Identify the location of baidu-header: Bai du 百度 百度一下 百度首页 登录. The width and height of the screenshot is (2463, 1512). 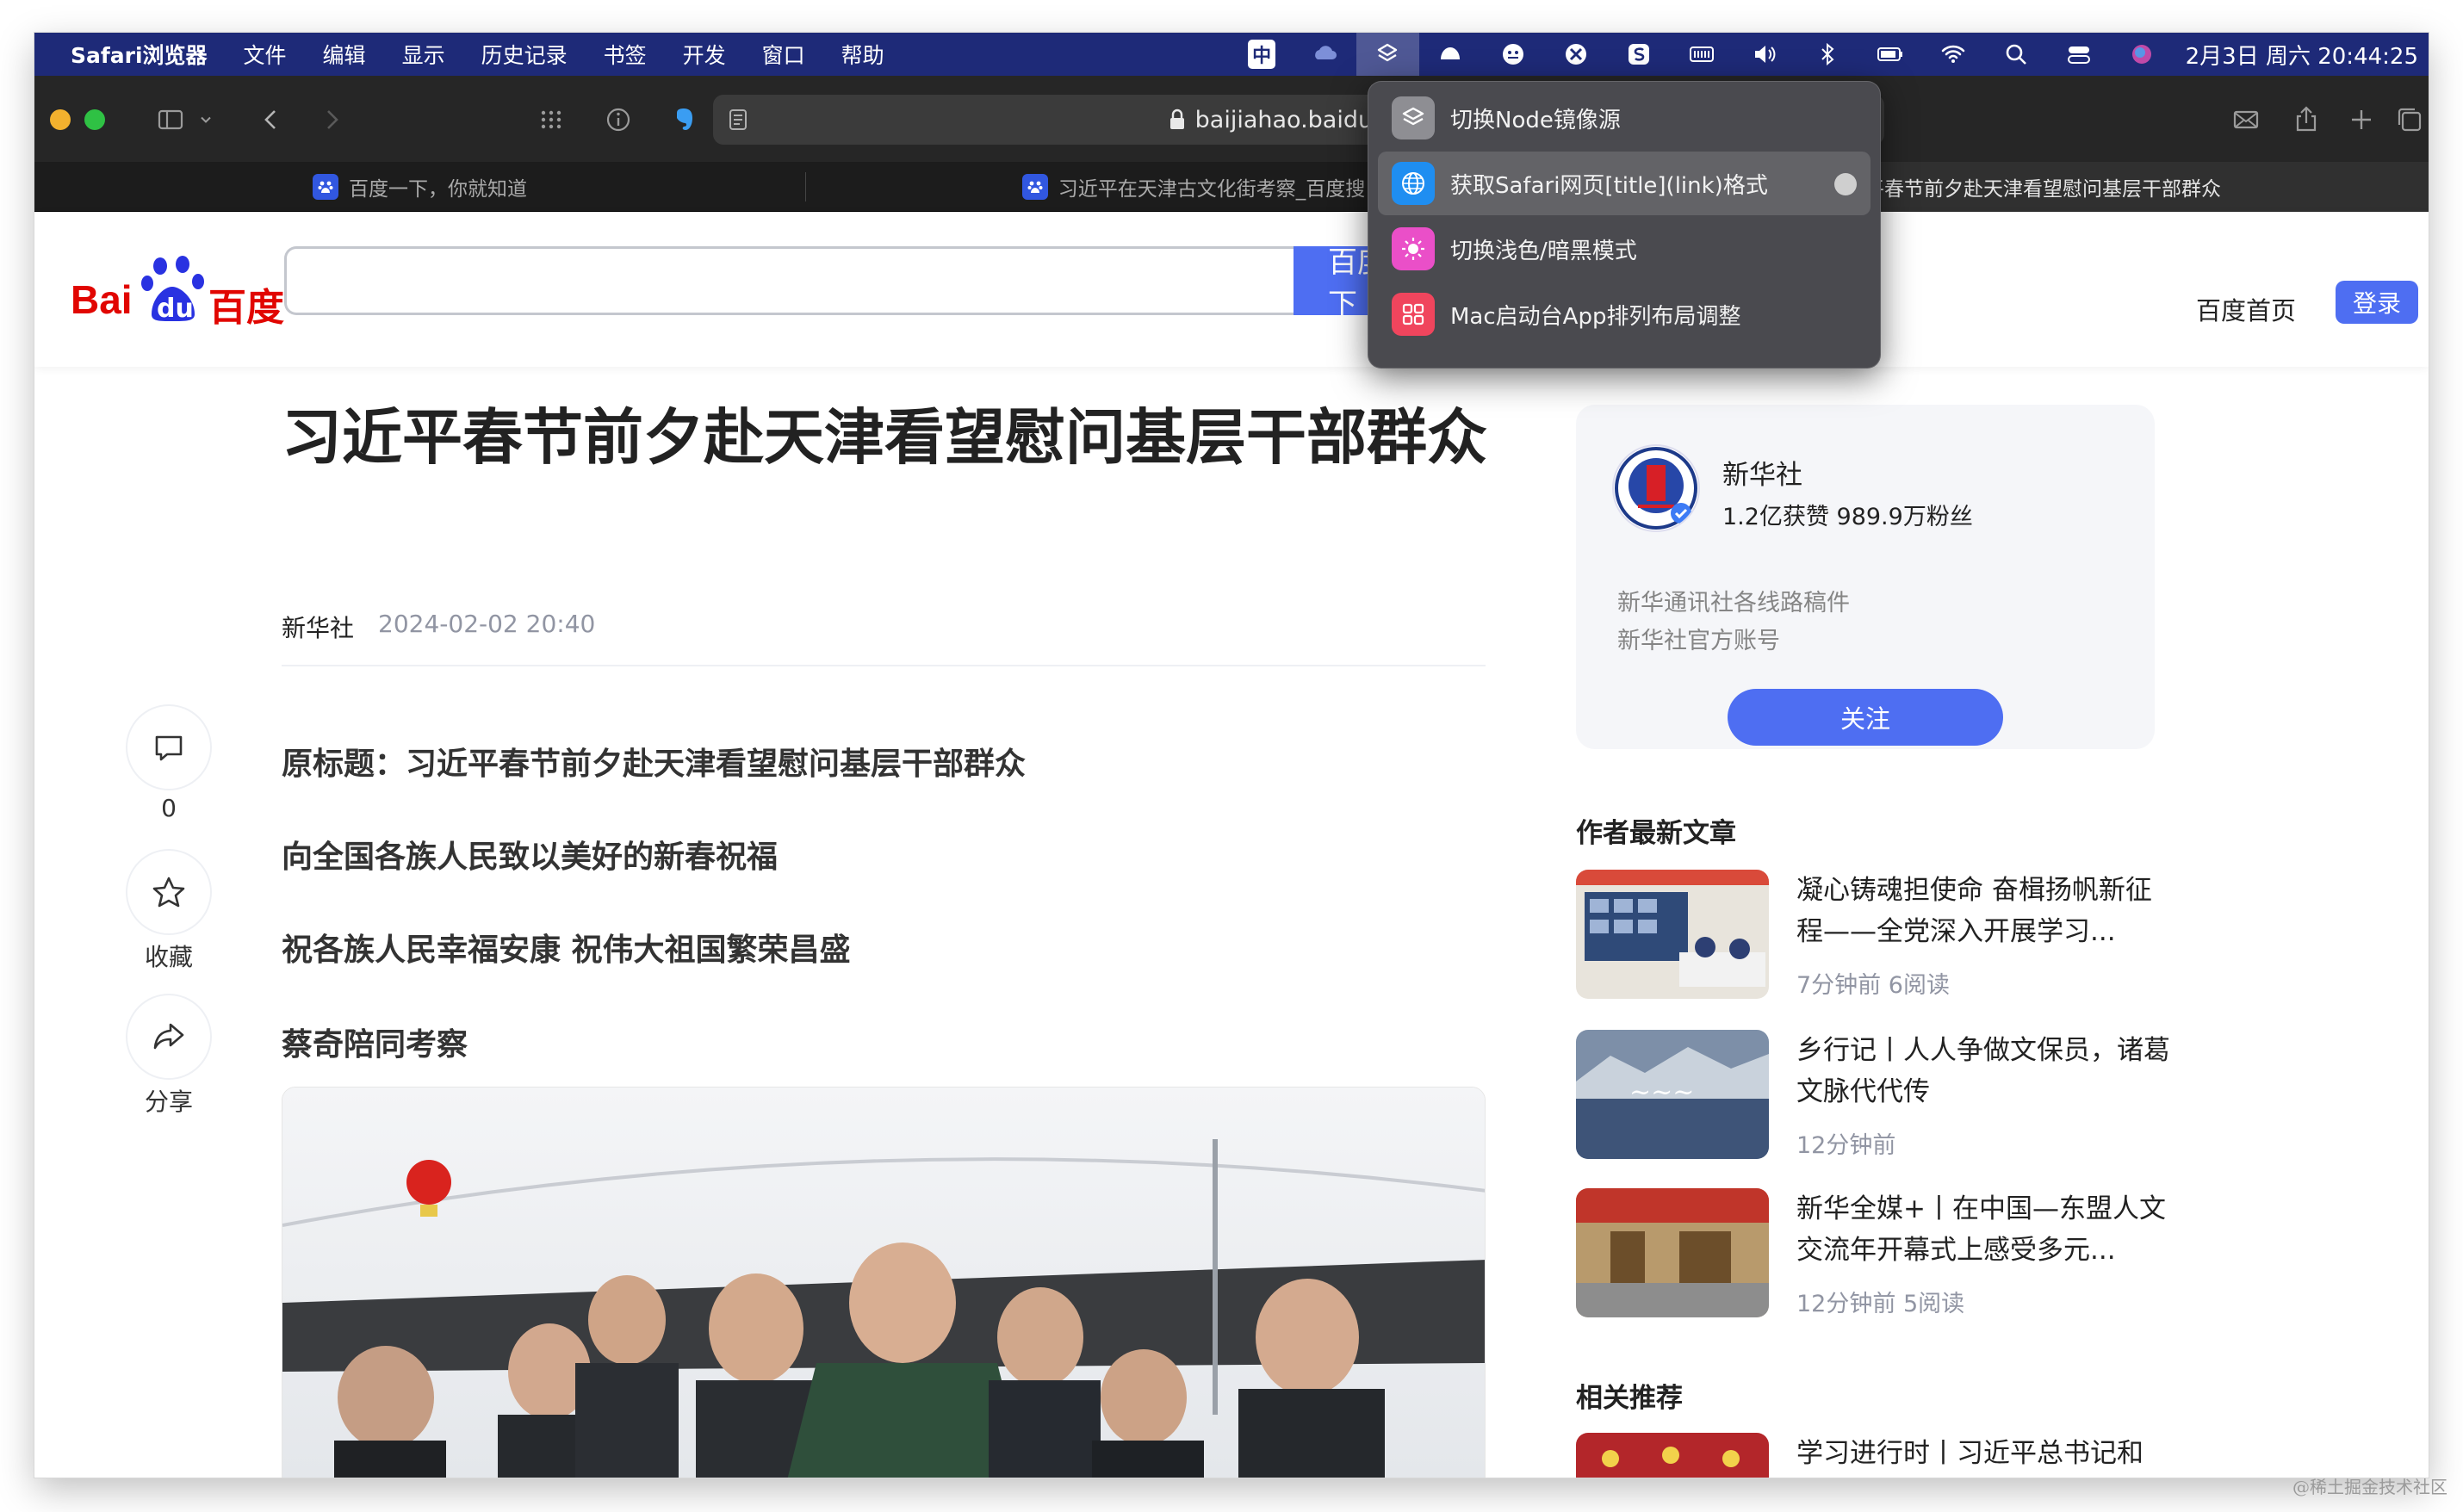
(1231, 289).